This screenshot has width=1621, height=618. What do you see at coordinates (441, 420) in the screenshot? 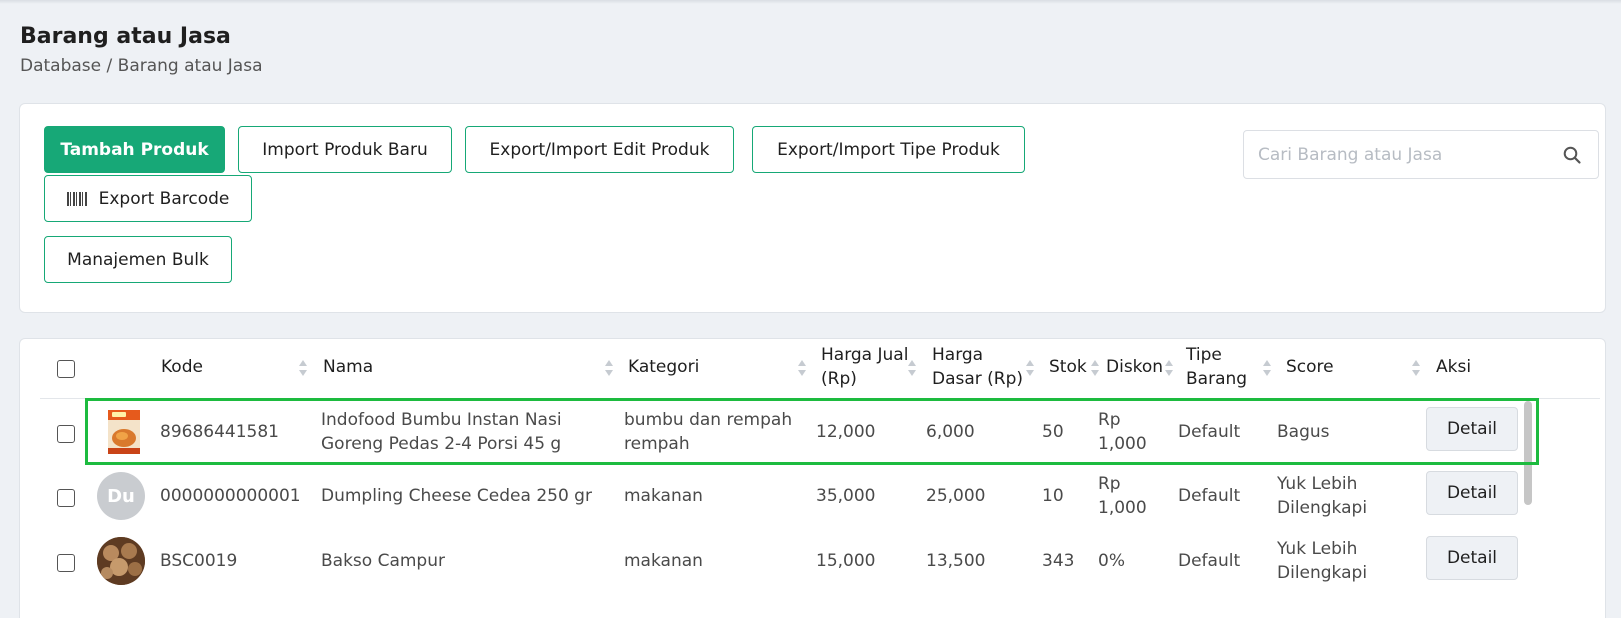
I see `cell-nama-line1: Indofood Bumbu Instan Nasi` at bounding box center [441, 420].